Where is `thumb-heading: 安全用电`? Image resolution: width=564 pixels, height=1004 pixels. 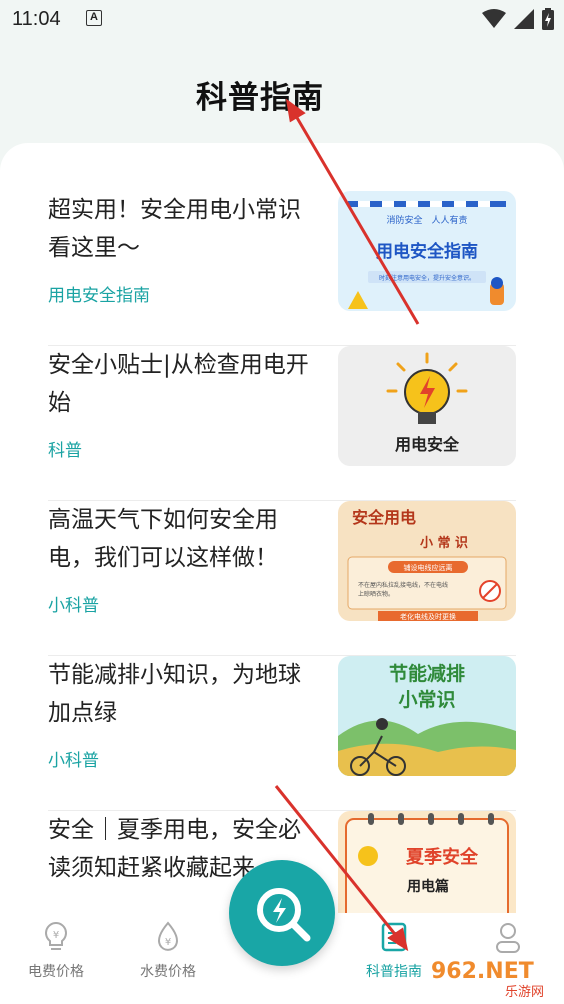
thumb-heading: 安全用电 is located at coordinates (384, 517).